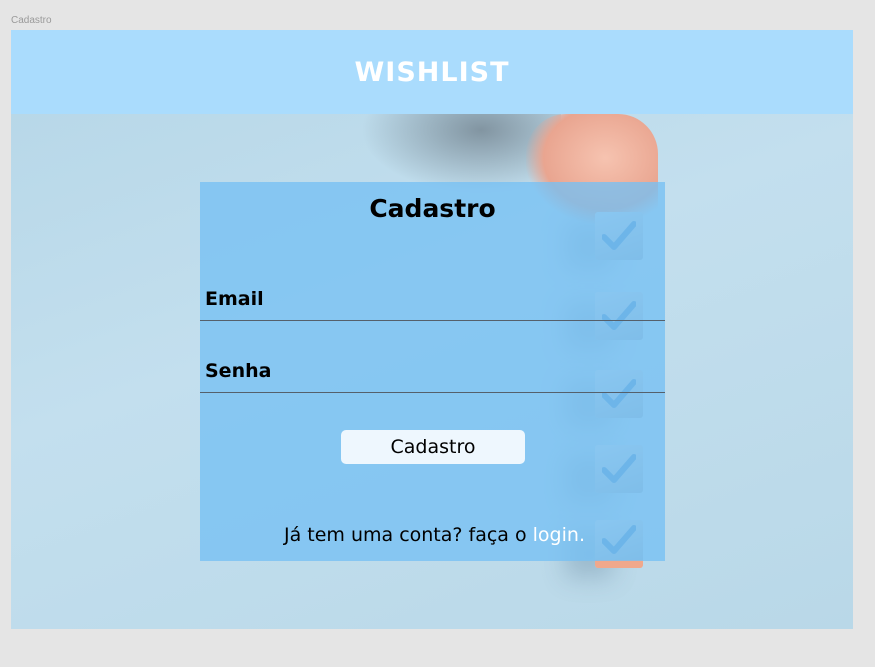 The image size is (875, 667). I want to click on app-header: WISHLIST, so click(432, 72).